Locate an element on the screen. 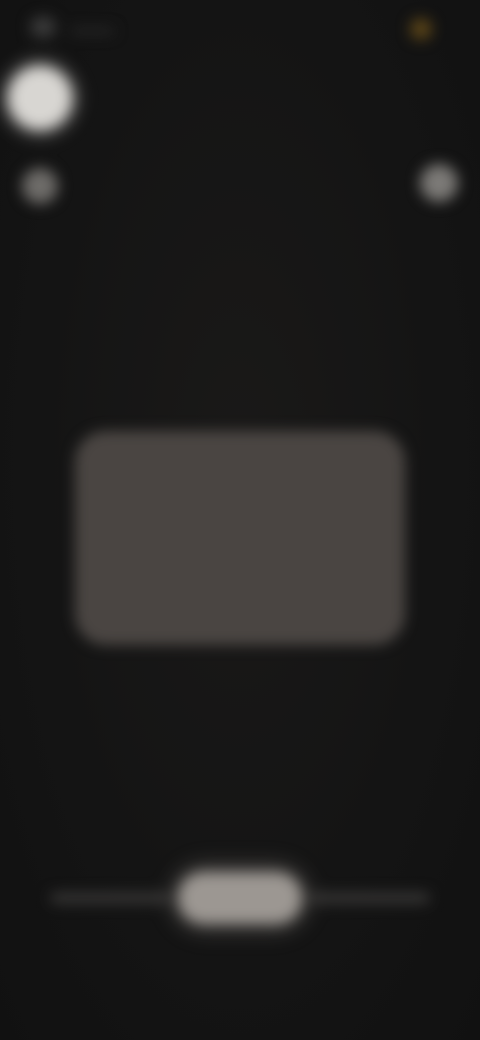 Image resolution: width=480 pixels, height=1040 pixels. content-card is located at coordinates (240, 538).